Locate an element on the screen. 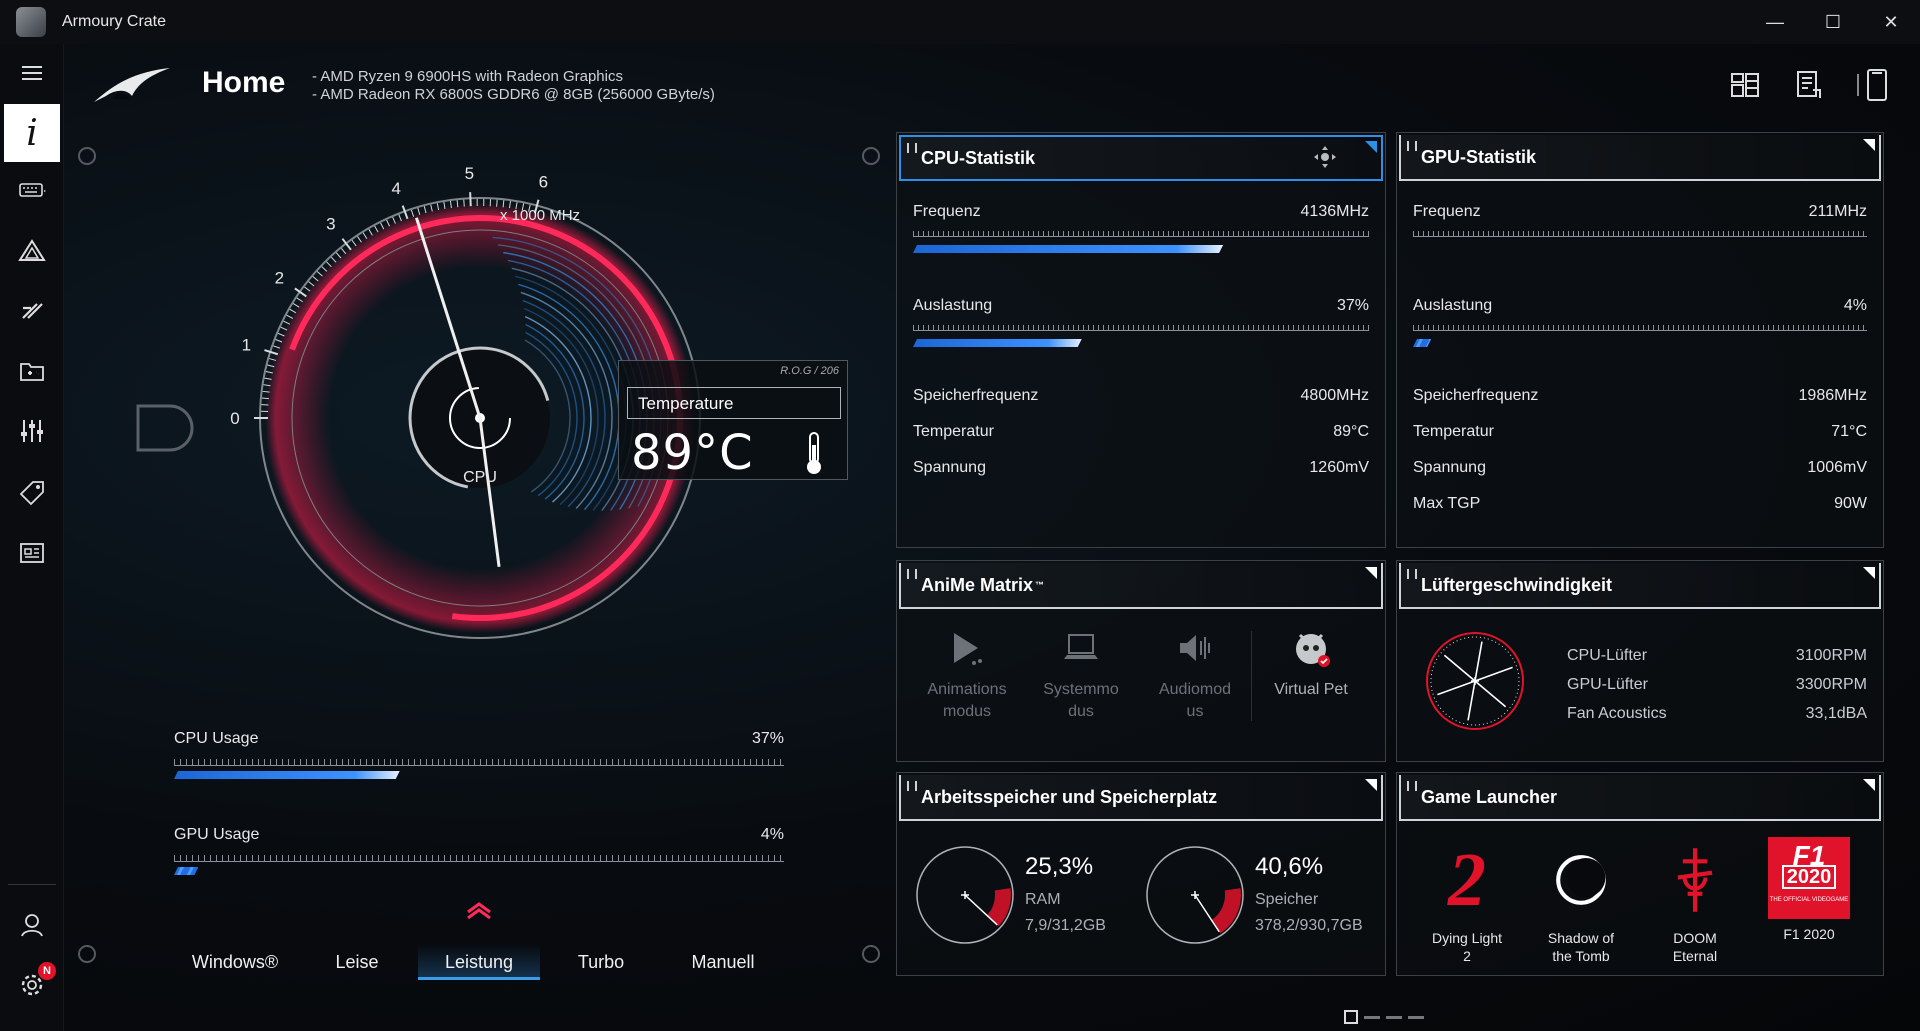 This screenshot has height=1031, width=1920. gpu-usage-scale is located at coordinates (479, 857).